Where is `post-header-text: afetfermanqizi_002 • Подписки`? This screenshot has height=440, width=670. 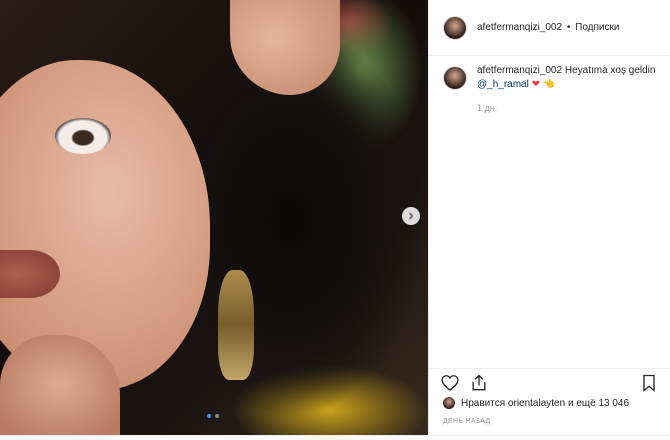 post-header-text: afetfermanqizi_002 • Подписки is located at coordinates (548, 27).